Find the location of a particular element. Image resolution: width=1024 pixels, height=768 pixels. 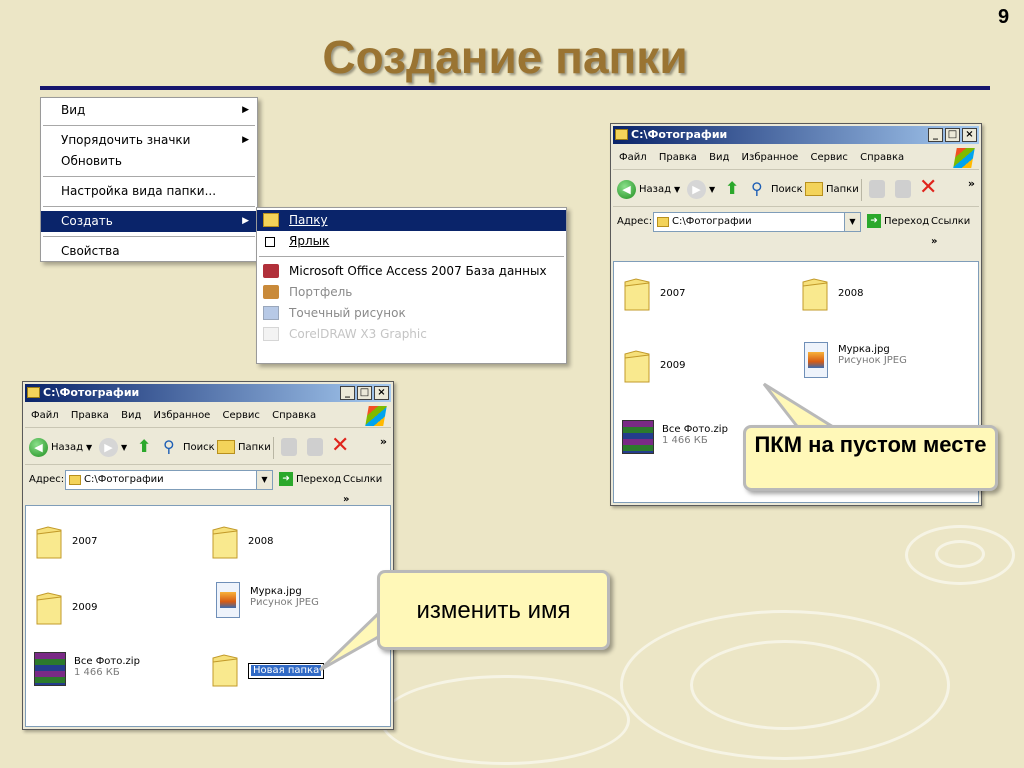

callout-right-click: ПКМ на пустом месте is located at coordinates (870, 458).